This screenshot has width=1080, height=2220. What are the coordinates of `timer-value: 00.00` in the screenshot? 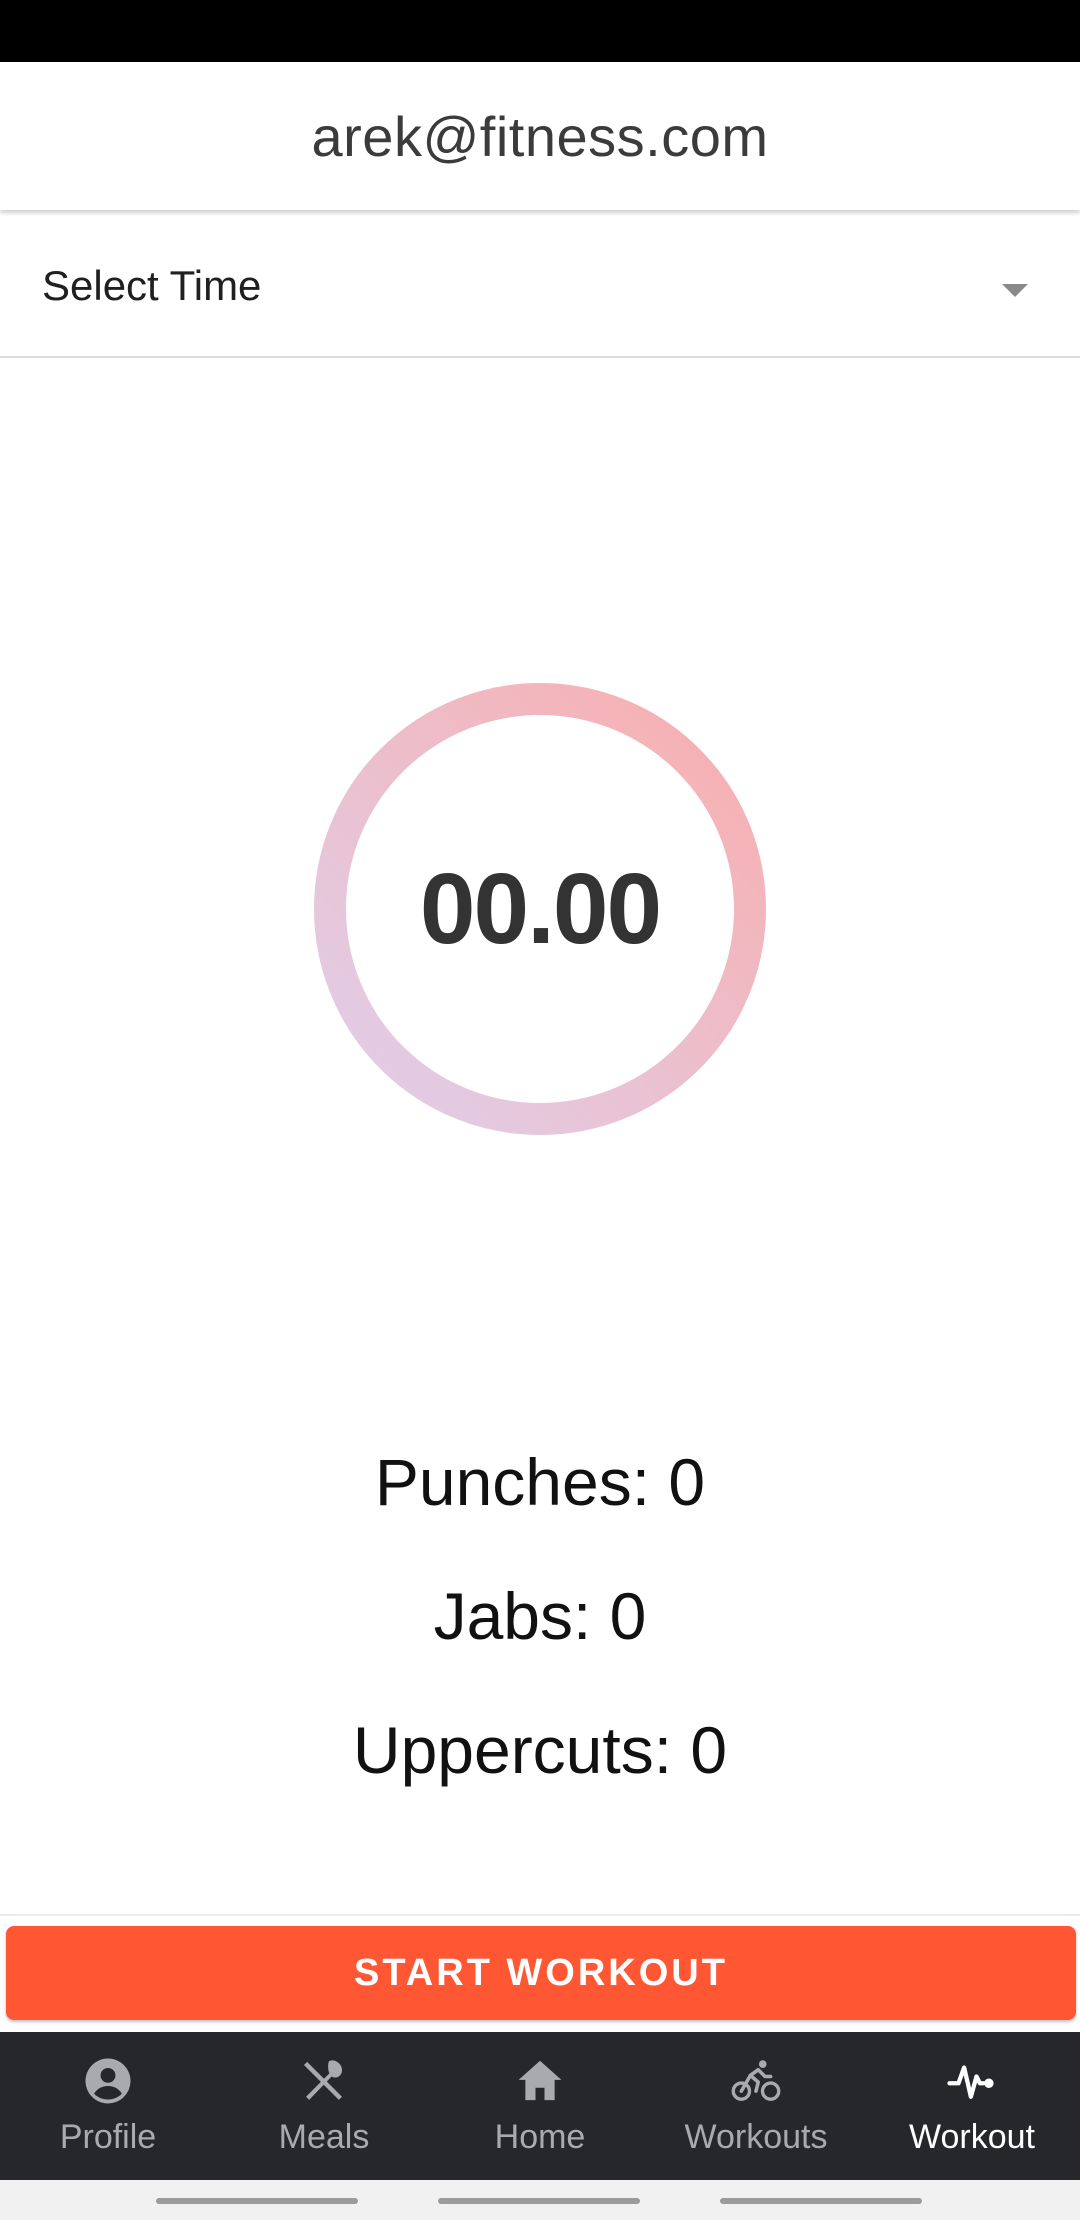 It's located at (540, 908).